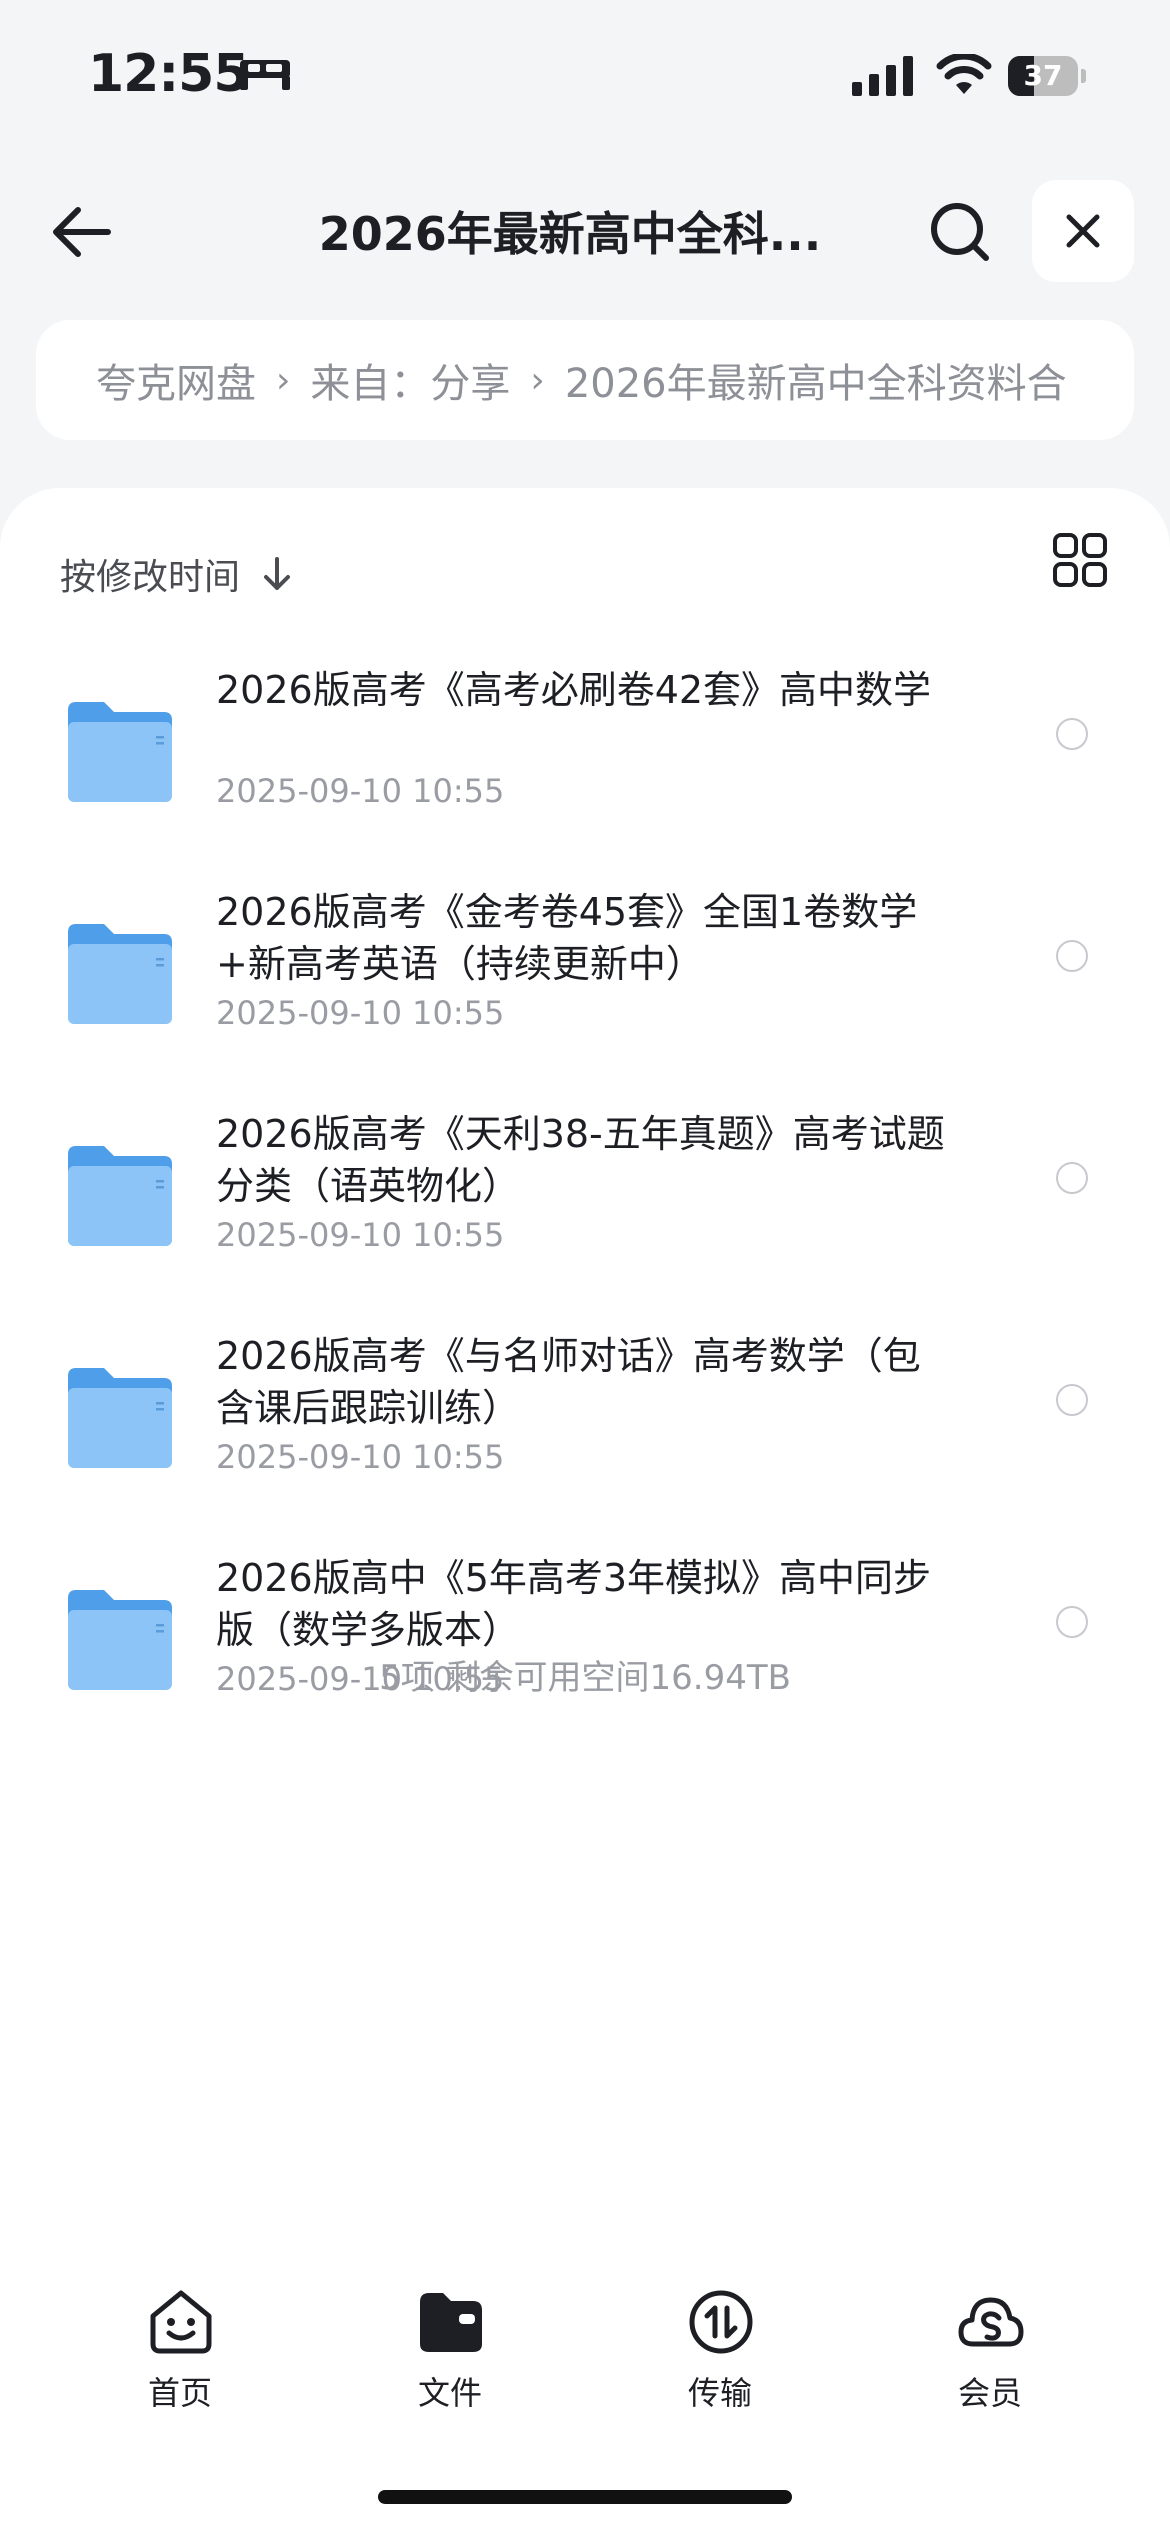 Image resolution: width=1170 pixels, height=2532 pixels. What do you see at coordinates (585, 759) in the screenshot?
I see `list-item: 2026版高考《高考必刷卷42套》高中数学 2025-09-10 10:55` at bounding box center [585, 759].